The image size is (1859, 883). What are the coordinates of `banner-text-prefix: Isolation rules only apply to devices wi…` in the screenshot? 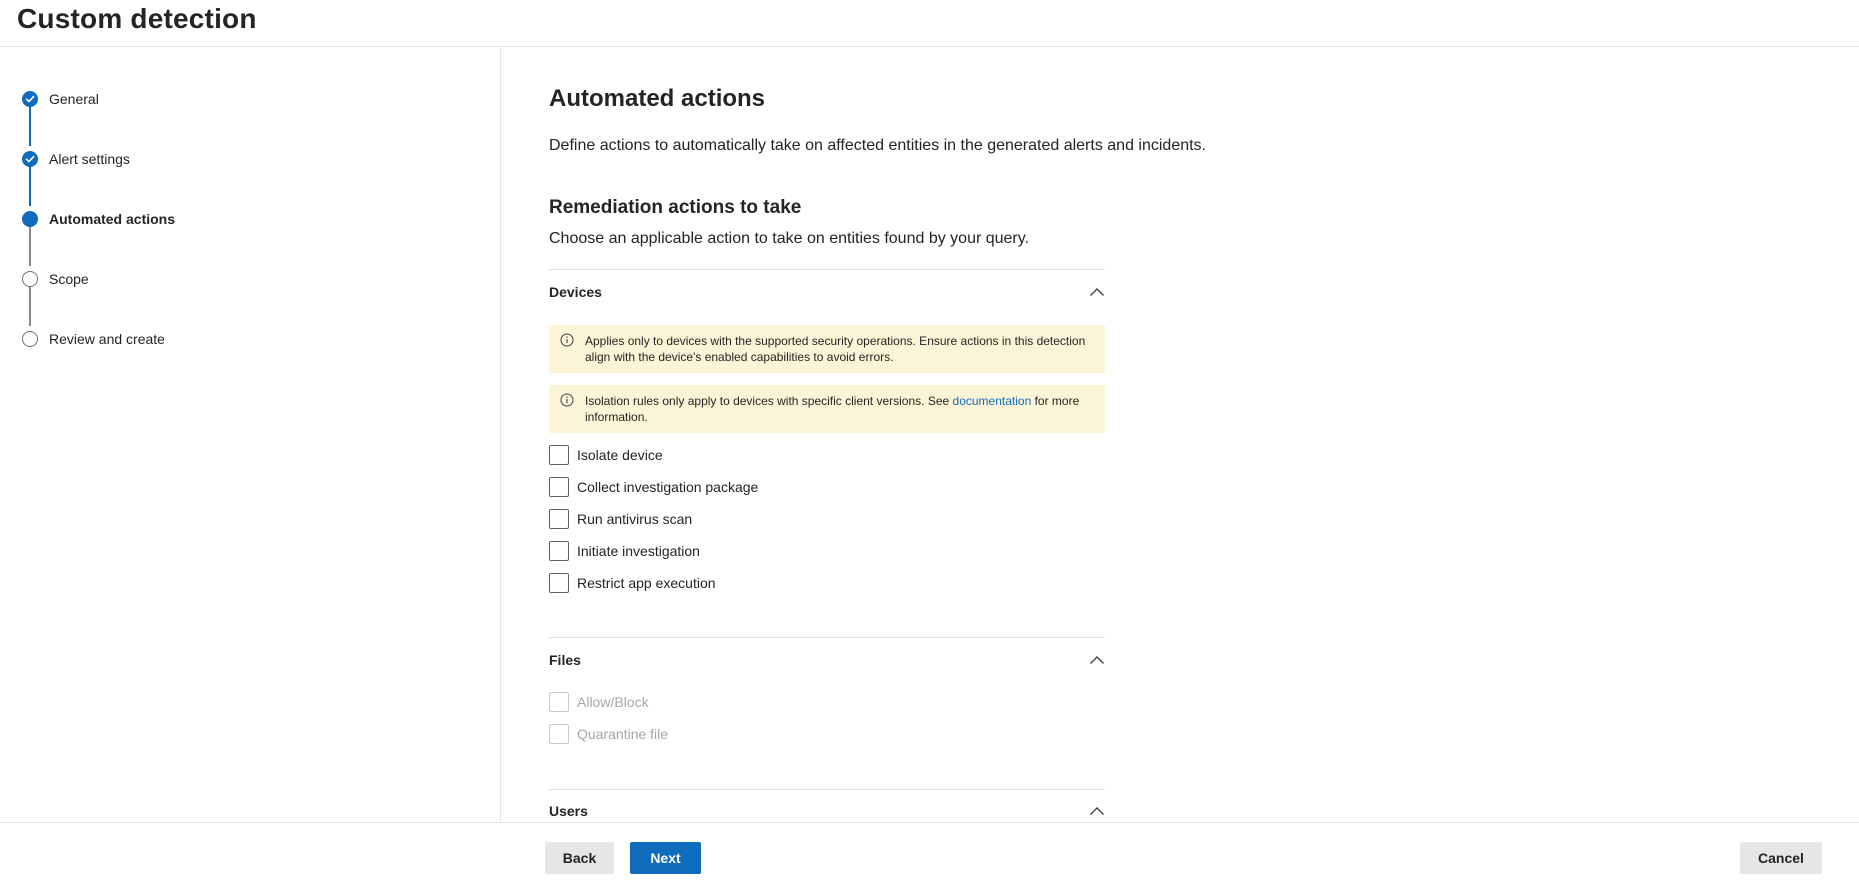 It's located at (769, 401).